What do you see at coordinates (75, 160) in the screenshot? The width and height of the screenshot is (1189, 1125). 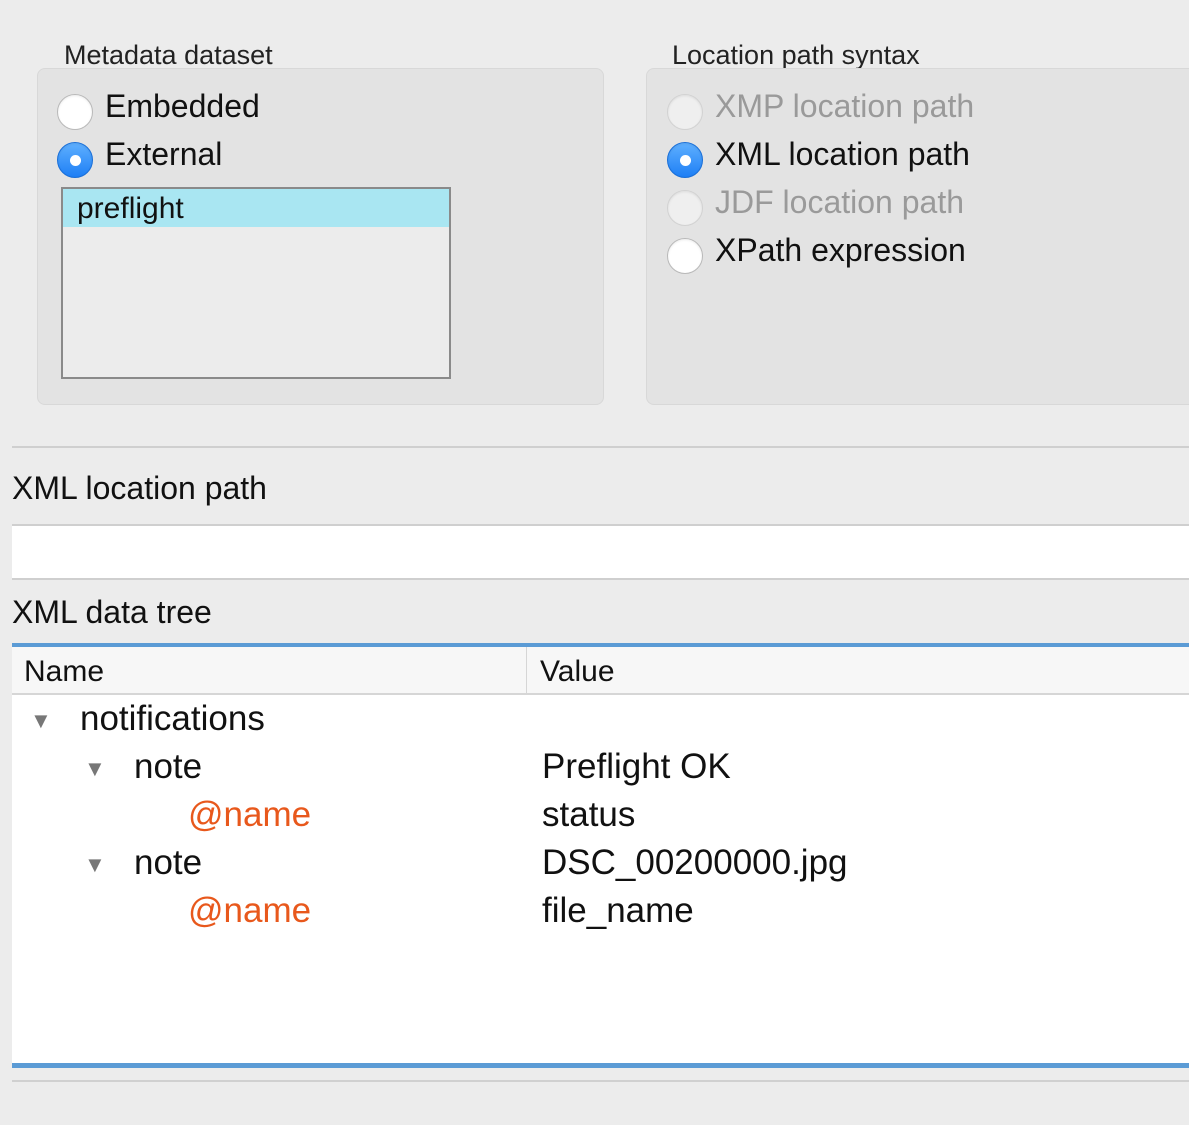 I see `radio-external-button` at bounding box center [75, 160].